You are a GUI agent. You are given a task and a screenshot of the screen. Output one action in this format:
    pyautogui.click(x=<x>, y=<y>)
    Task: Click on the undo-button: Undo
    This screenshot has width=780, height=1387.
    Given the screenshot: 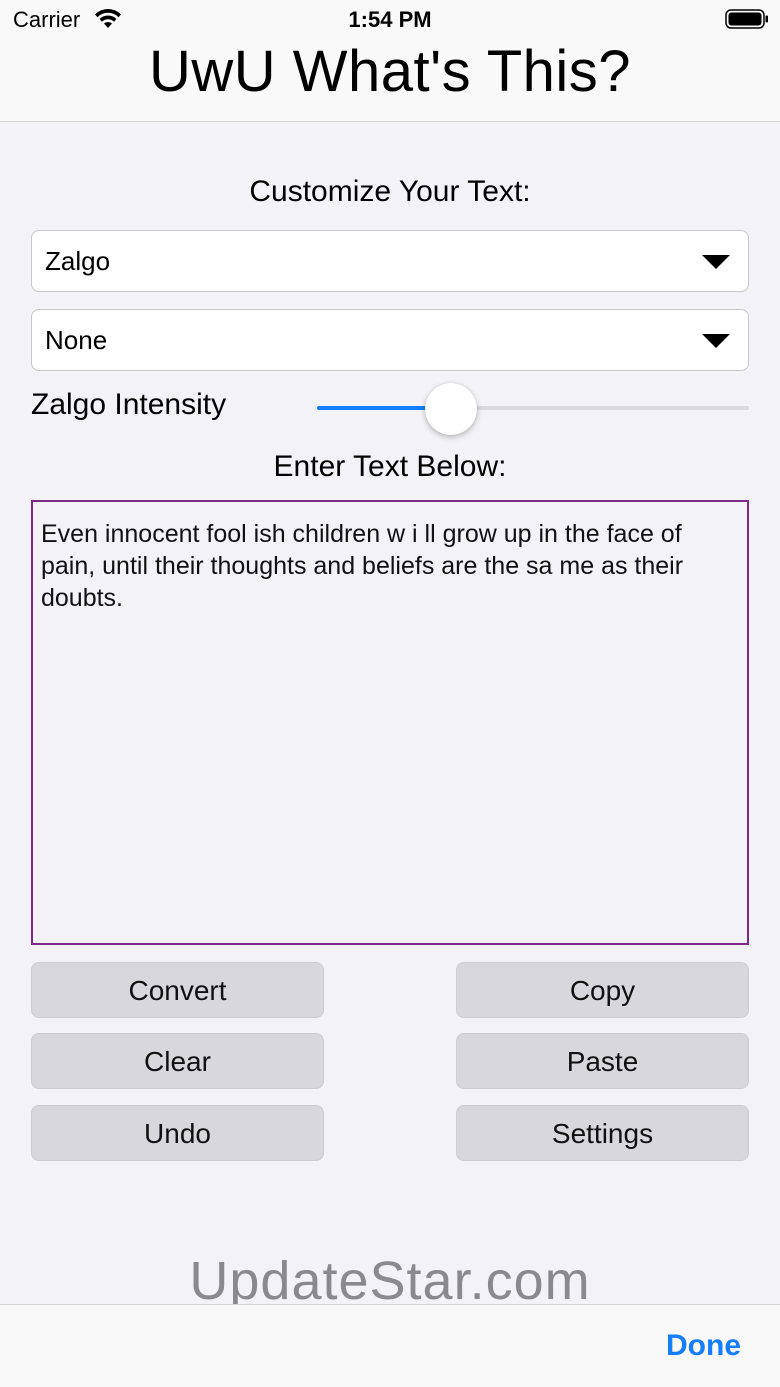 What is the action you would take?
    pyautogui.click(x=177, y=1133)
    